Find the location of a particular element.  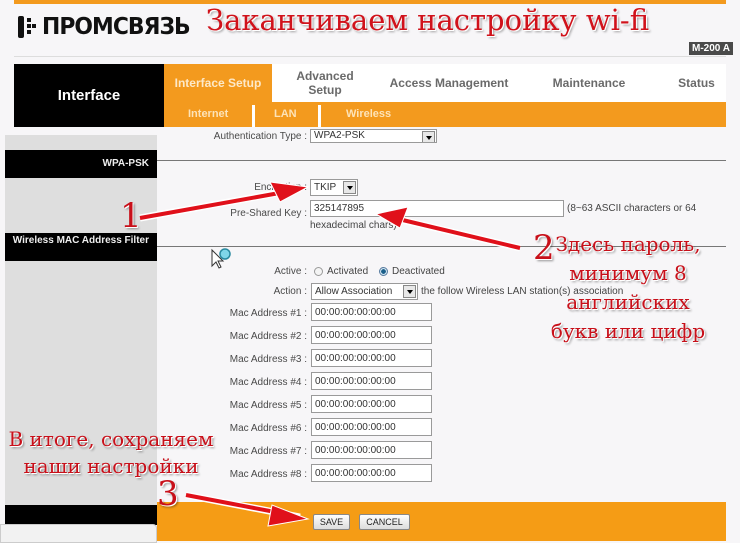

annotation-step3-text: В итоге, сохраняем наши настройки is located at coordinates (111, 453).